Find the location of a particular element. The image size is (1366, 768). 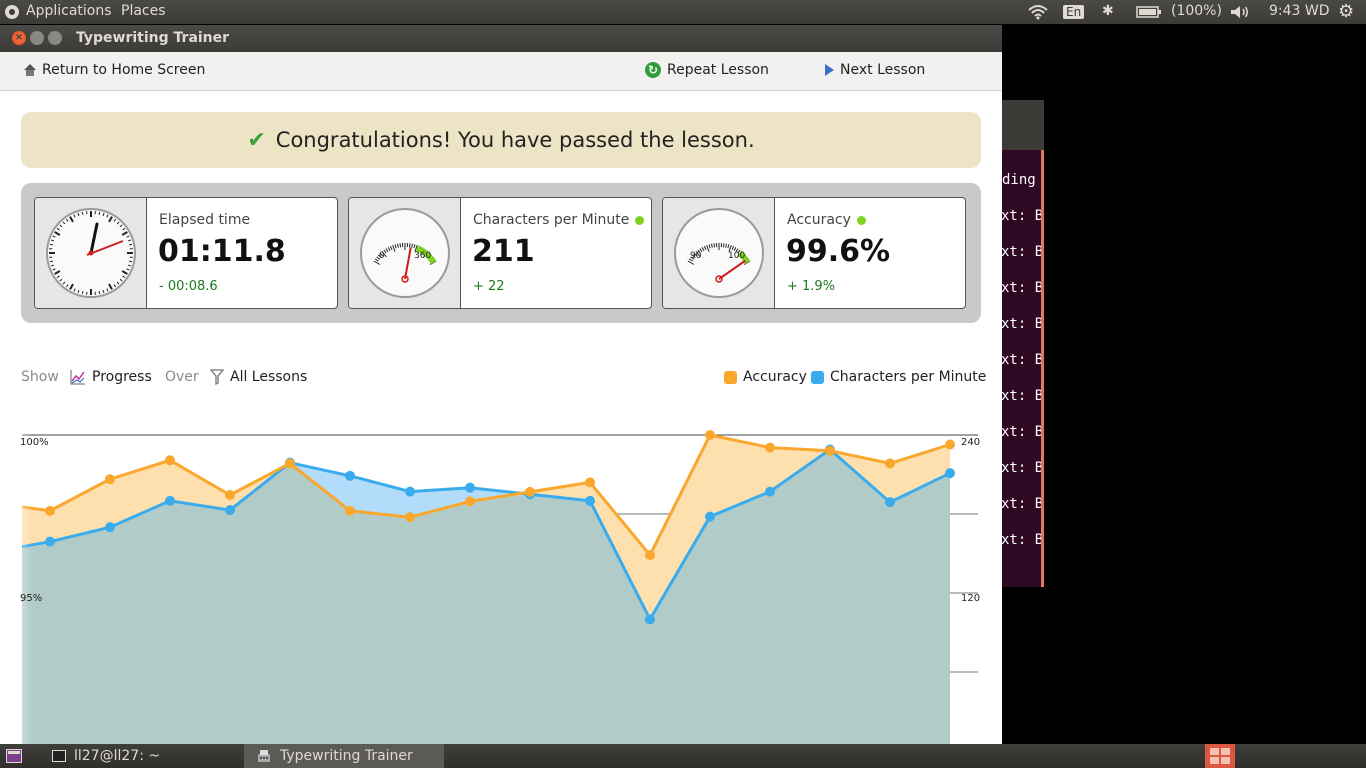

battery-percentage: (100%) is located at coordinates (1196, 11).